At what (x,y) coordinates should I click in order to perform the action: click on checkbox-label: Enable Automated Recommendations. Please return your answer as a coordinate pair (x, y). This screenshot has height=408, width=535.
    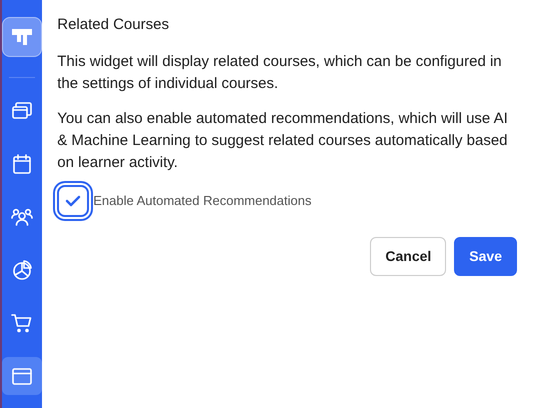
    Looking at the image, I should click on (202, 201).